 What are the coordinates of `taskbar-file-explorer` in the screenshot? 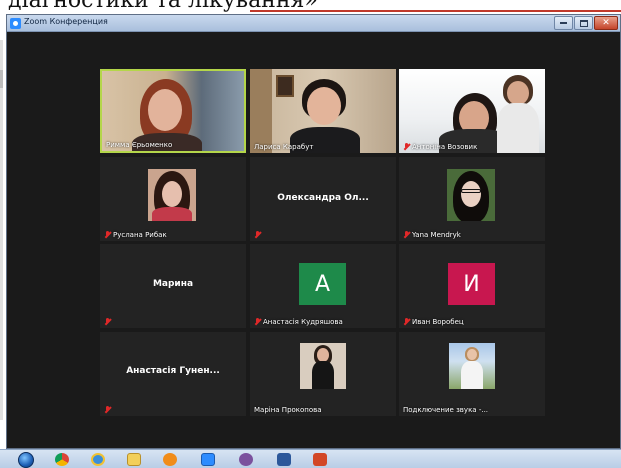 It's located at (134, 459).